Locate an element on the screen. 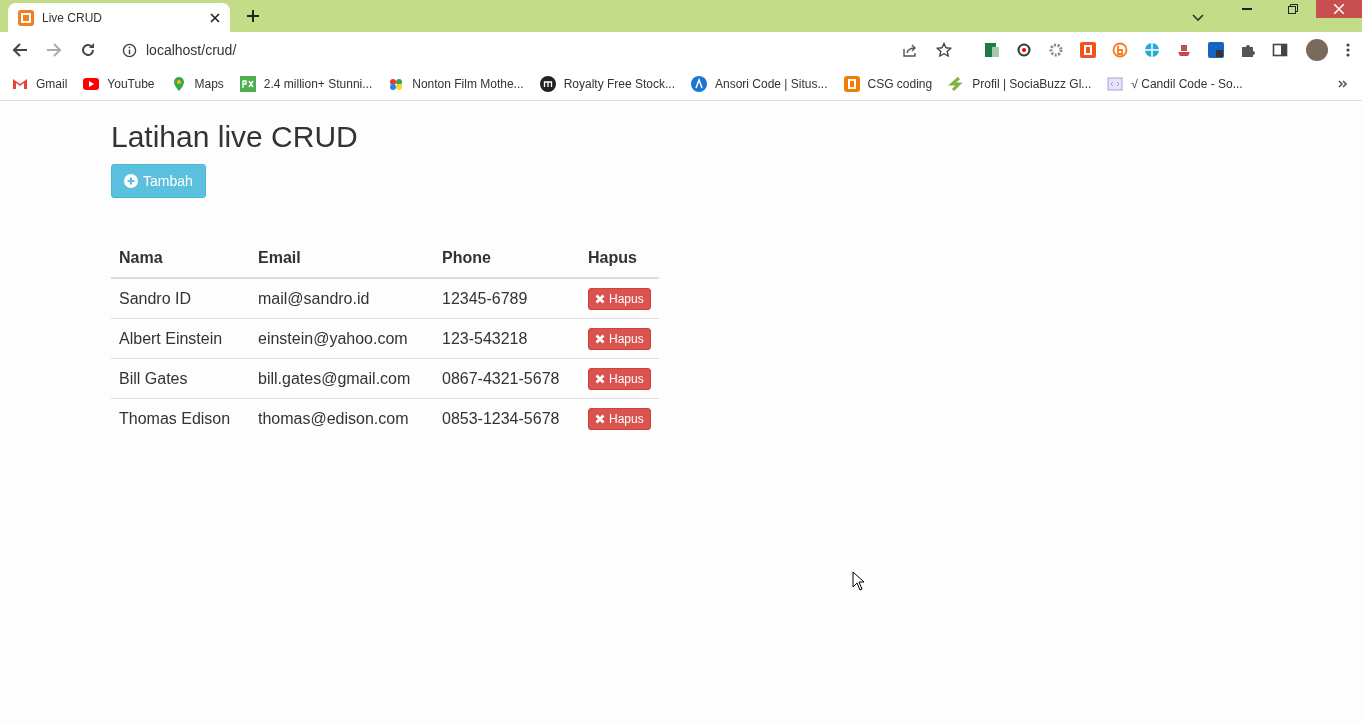 The width and height of the screenshot is (1362, 724). table-cell: Sandro ID is located at coordinates (155, 298).